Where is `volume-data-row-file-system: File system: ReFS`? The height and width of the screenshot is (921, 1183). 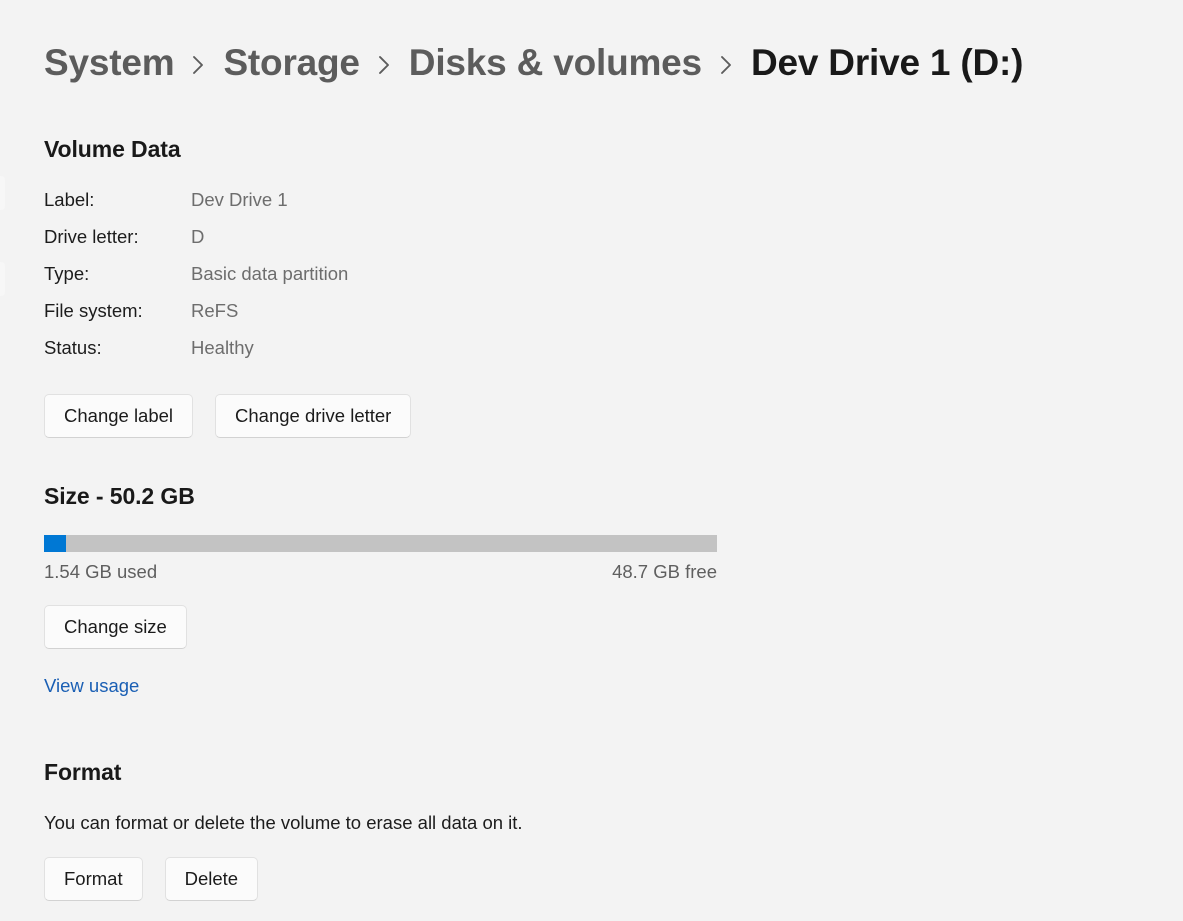 volume-data-row-file-system: File system: ReFS is located at coordinates (591, 318).